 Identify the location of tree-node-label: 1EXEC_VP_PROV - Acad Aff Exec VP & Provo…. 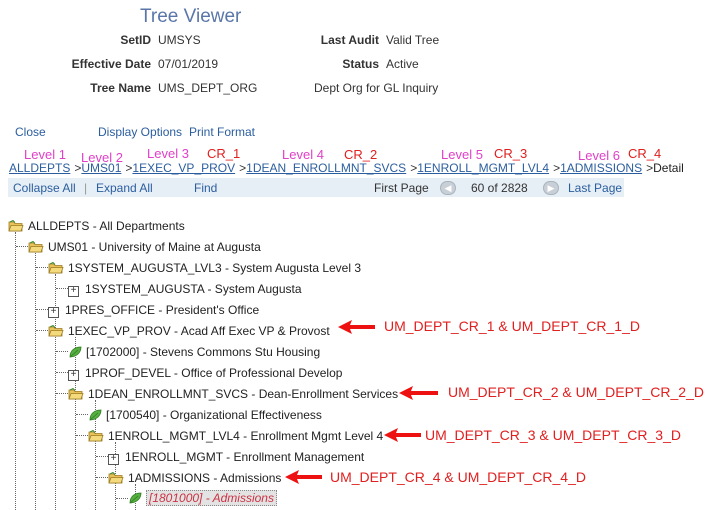
(199, 331).